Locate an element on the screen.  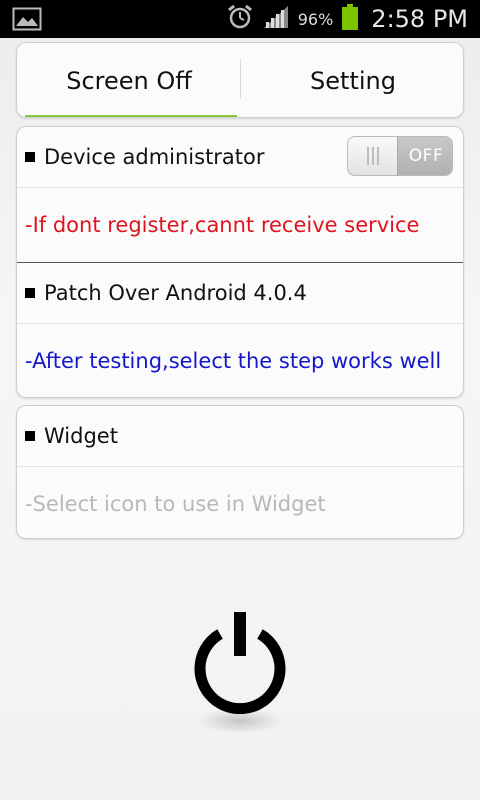
battery-icon is located at coordinates (350, 19).